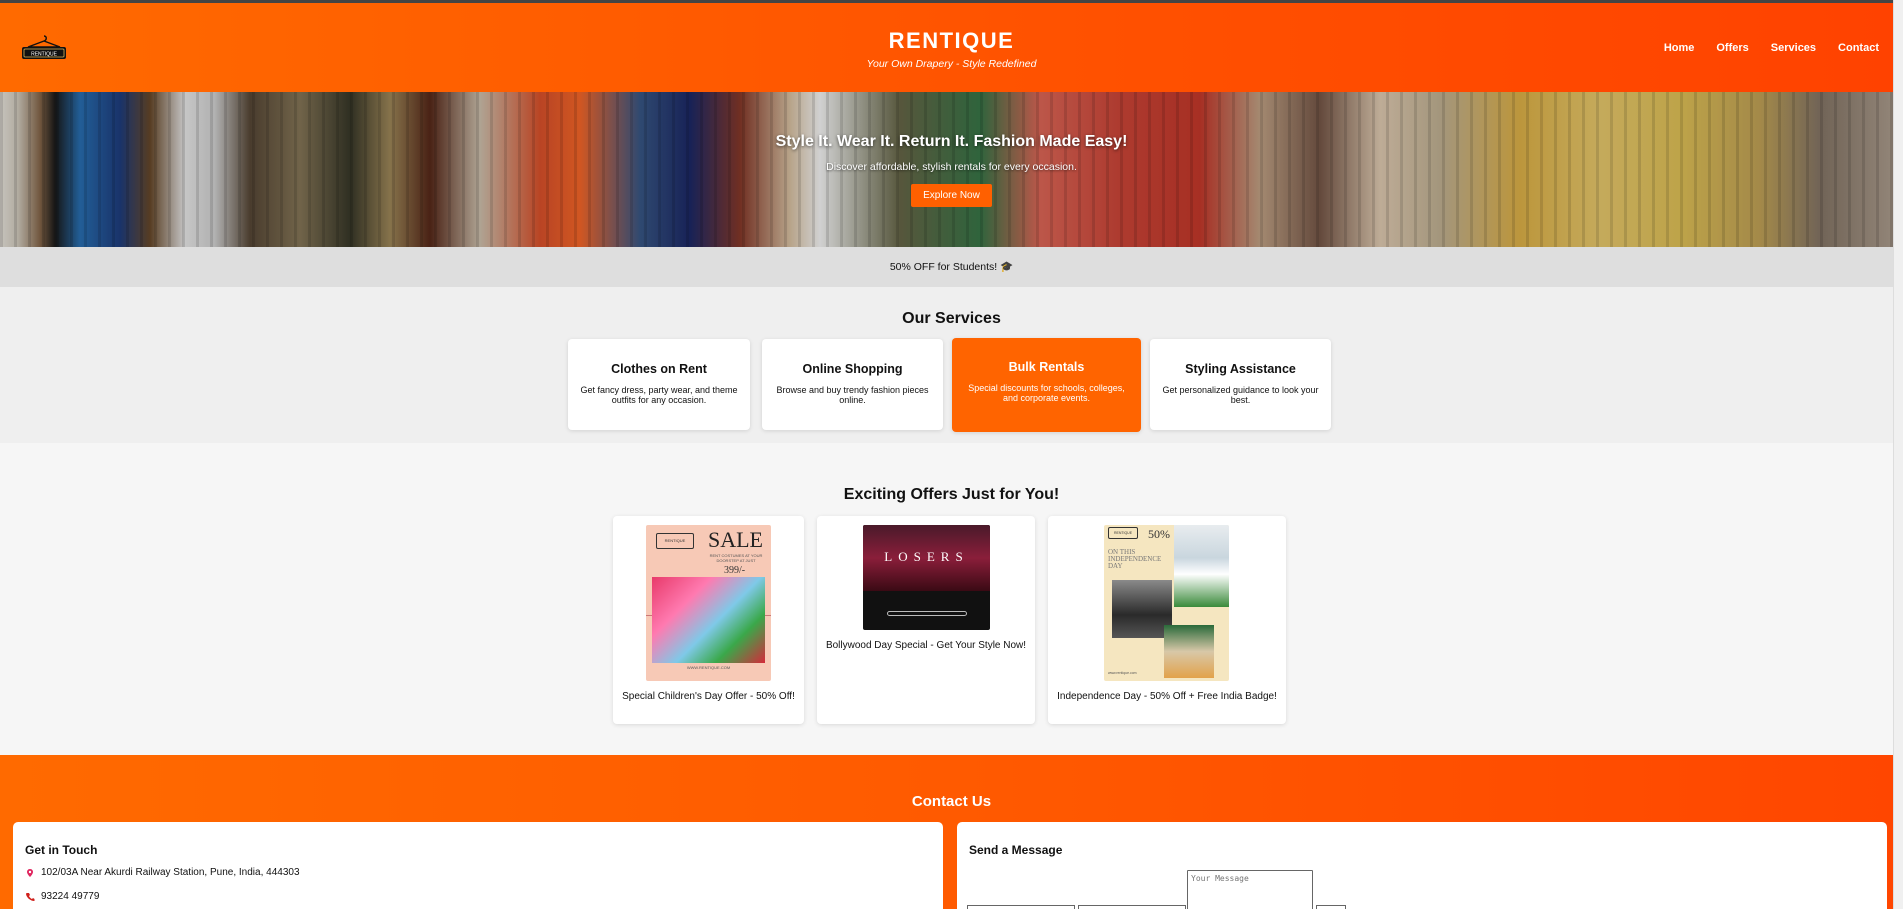 The width and height of the screenshot is (1903, 909). I want to click on contact-title: Contact Us, so click(951, 801).